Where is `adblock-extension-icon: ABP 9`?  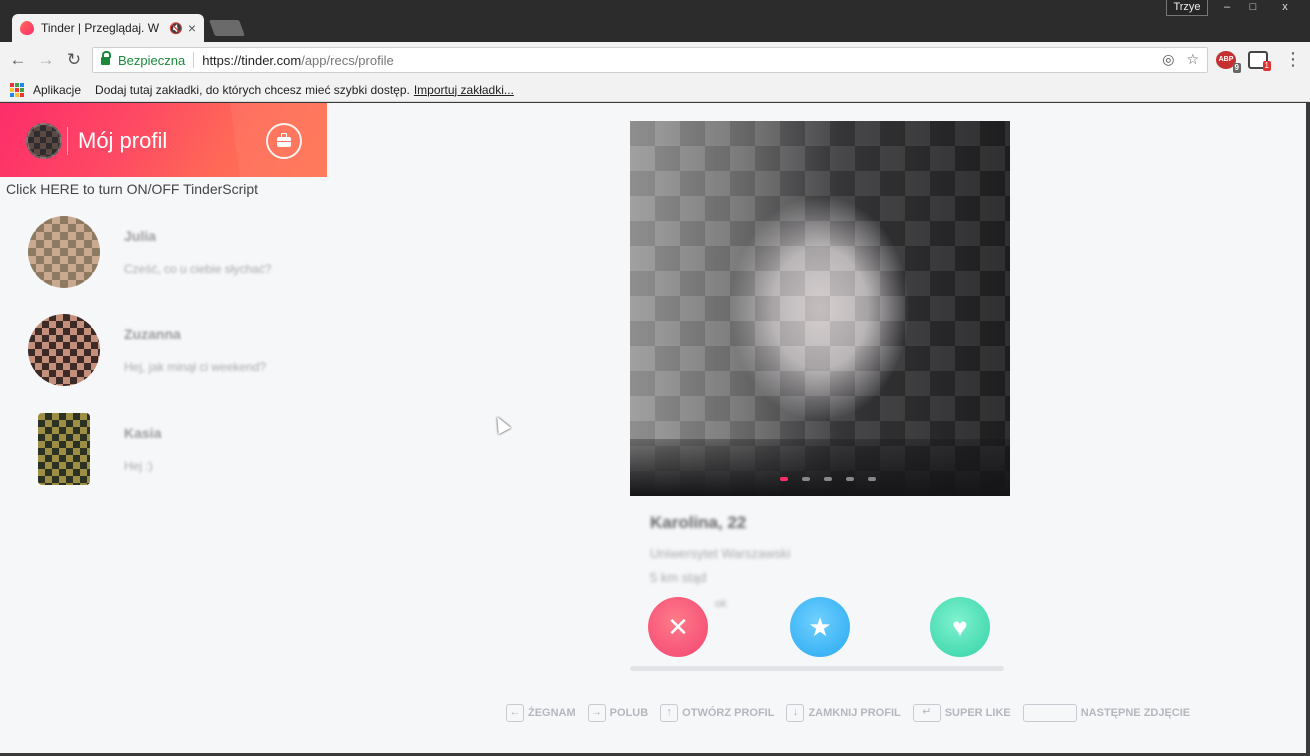 adblock-extension-icon: ABP 9 is located at coordinates (1228, 62).